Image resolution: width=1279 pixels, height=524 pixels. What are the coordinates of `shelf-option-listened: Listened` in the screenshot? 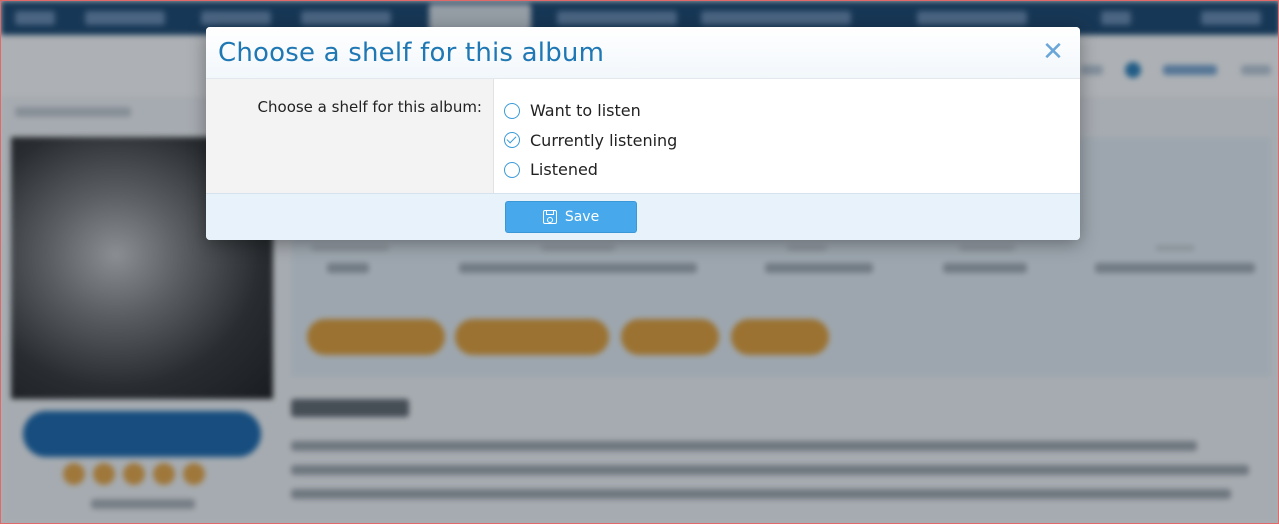 It's located at (590, 170).